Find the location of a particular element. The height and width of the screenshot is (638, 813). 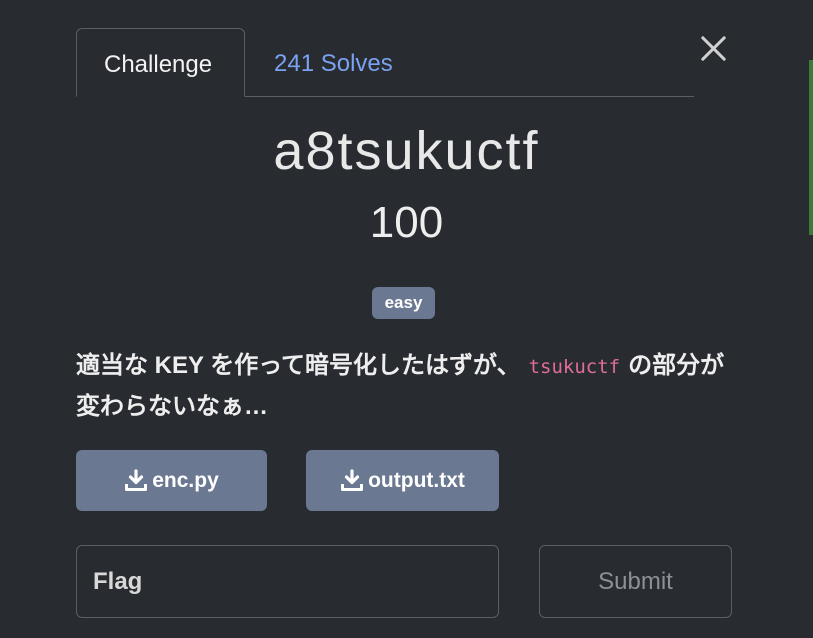

tab-bar: Challenge 241 Solves is located at coordinates (385, 62).